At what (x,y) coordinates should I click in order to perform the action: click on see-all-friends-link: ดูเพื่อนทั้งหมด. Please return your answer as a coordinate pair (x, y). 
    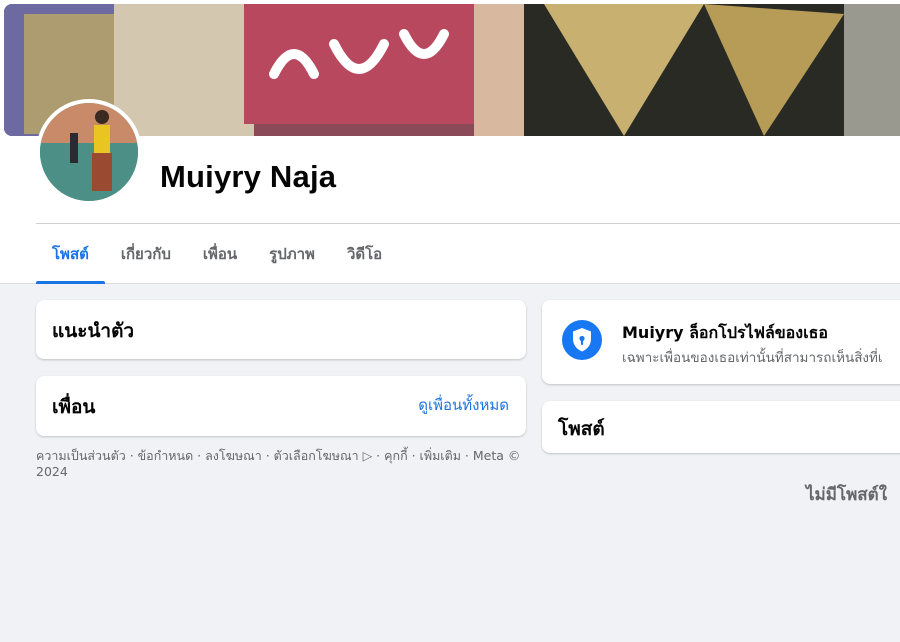
    Looking at the image, I should click on (463, 405).